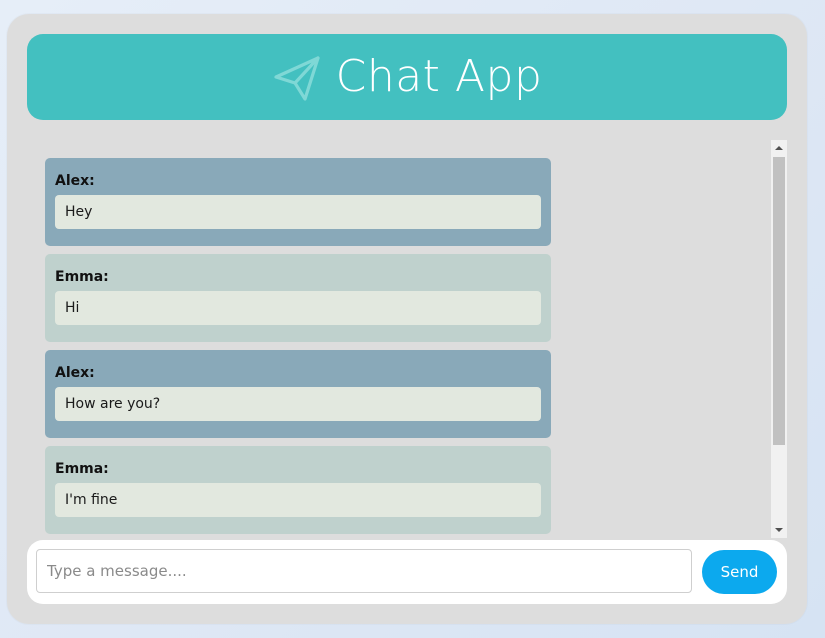 The height and width of the screenshot is (638, 825). What do you see at coordinates (779, 530) in the screenshot?
I see `scroll-down-icon` at bounding box center [779, 530].